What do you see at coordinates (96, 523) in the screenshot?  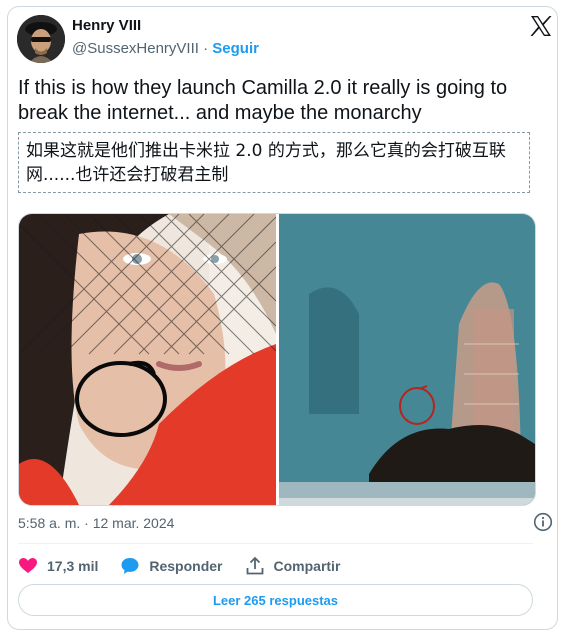 I see `tweet-timestamp: 5:58 a. m. · 12 mar. 2024` at bounding box center [96, 523].